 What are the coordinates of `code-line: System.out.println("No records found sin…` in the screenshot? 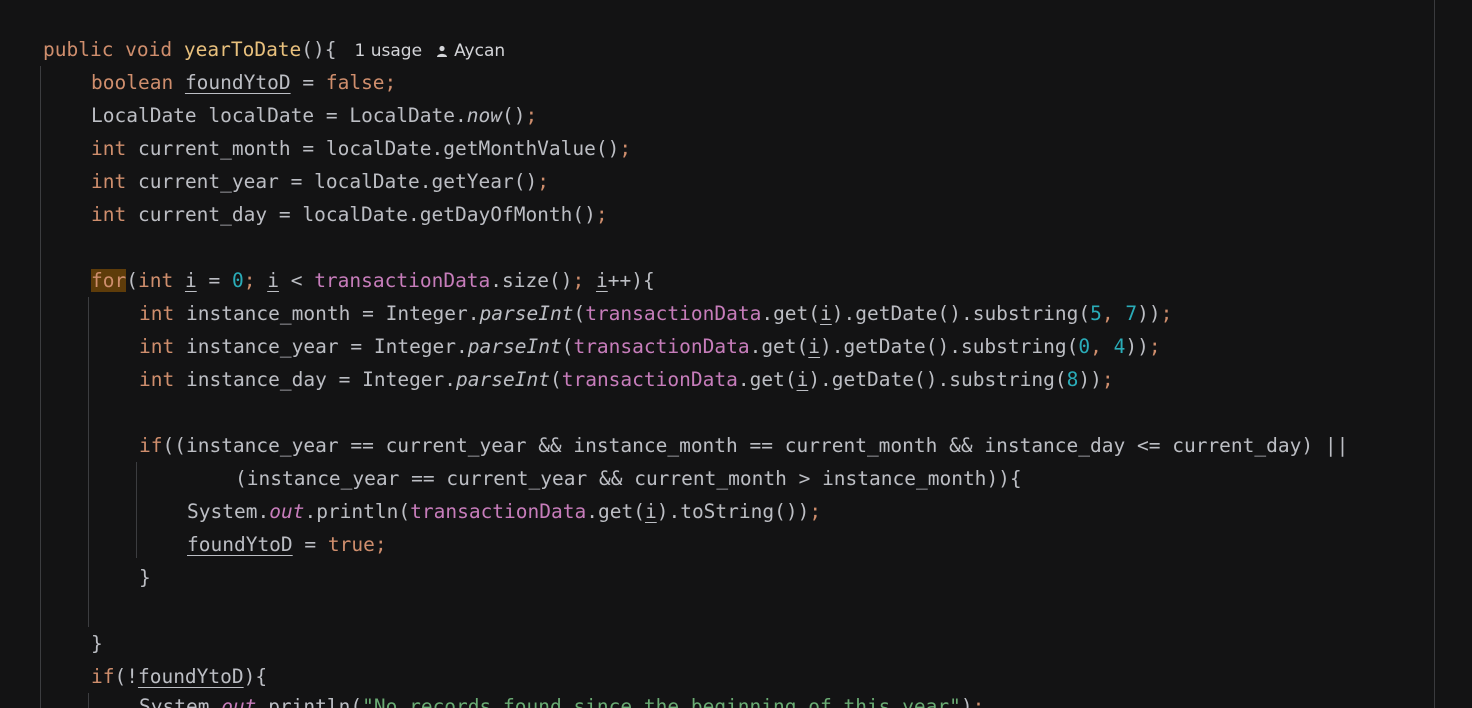 It's located at (561, 699).